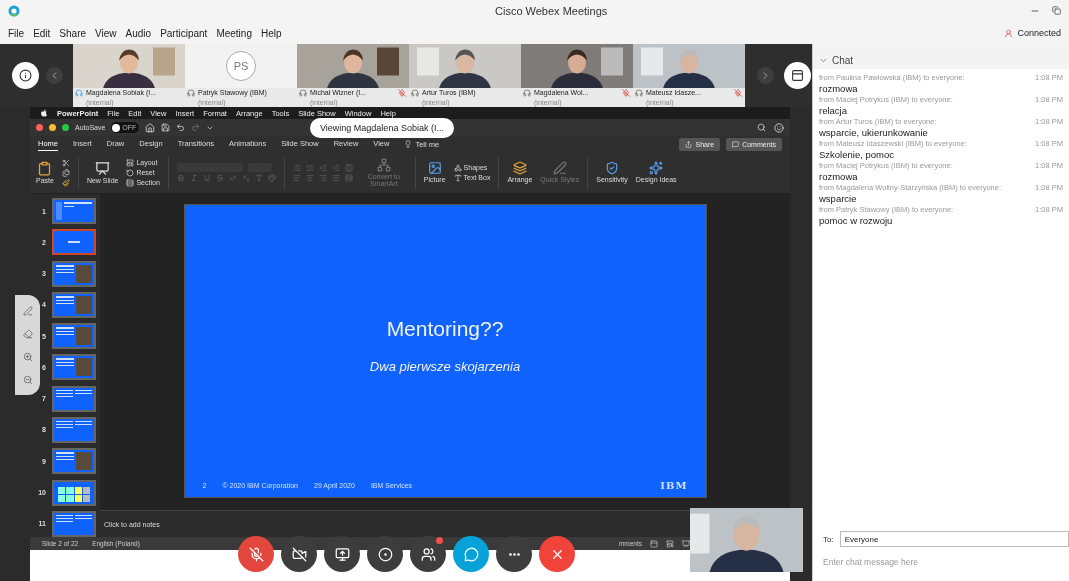 This screenshot has width=1069, height=581. Describe the element at coordinates (457, 167) in the screenshot. I see `shapes-icon` at that location.